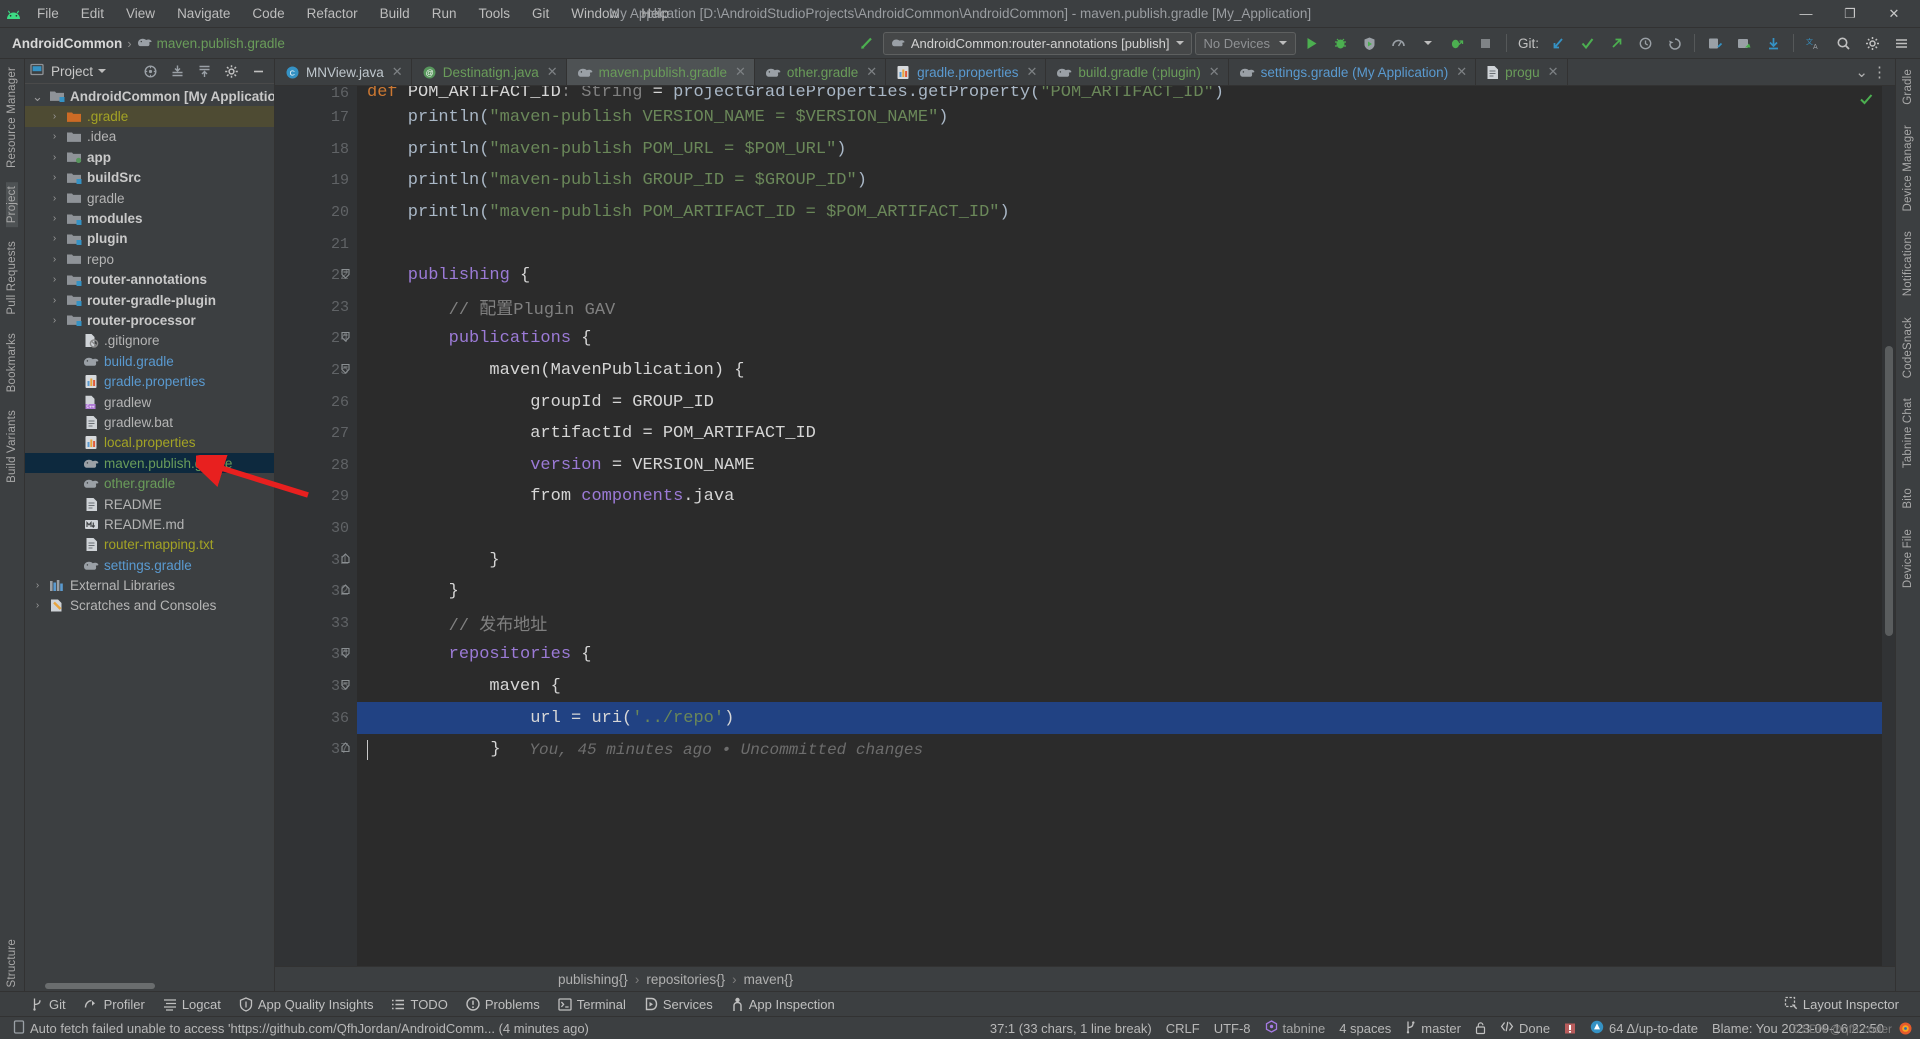  Describe the element at coordinates (1773, 43) in the screenshot. I see `download-icon` at that location.